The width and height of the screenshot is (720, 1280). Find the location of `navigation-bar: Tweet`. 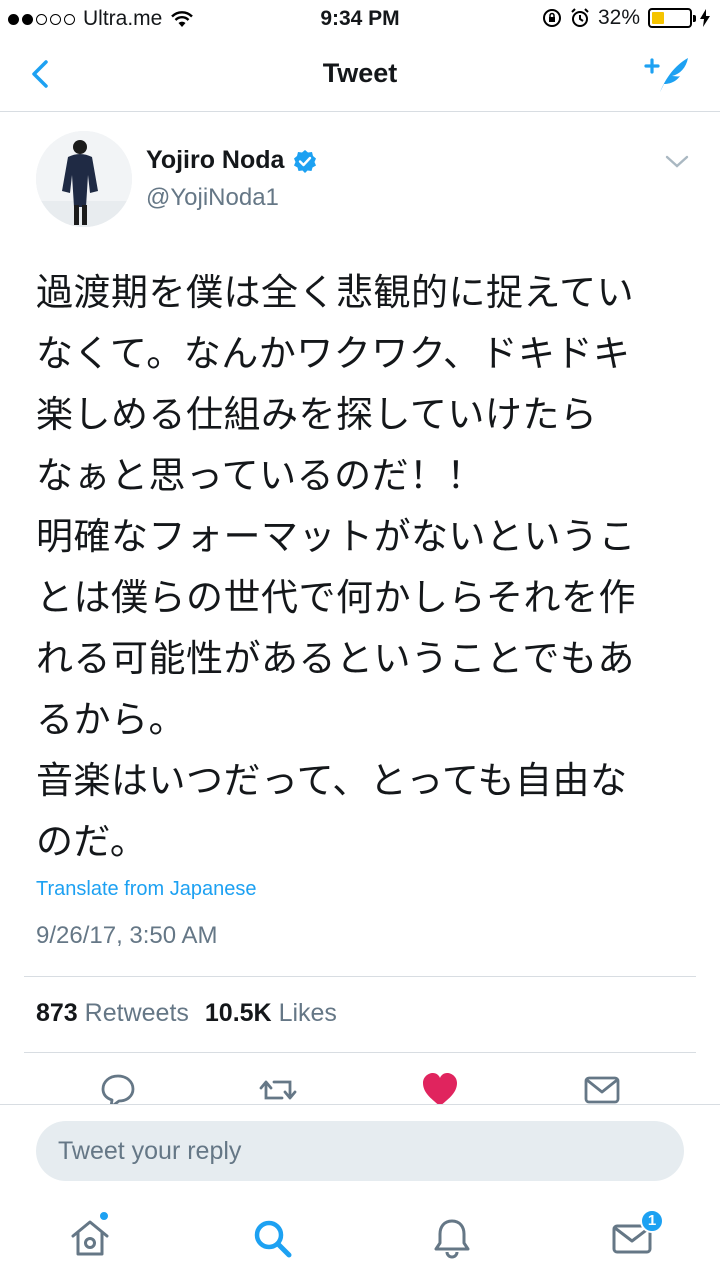

navigation-bar: Tweet is located at coordinates (360, 75).